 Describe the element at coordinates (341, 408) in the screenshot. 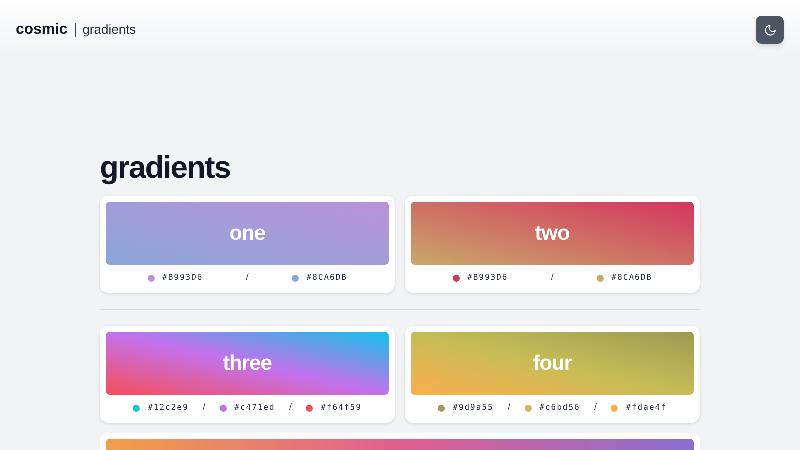

I see `color-code: #f64f59` at that location.